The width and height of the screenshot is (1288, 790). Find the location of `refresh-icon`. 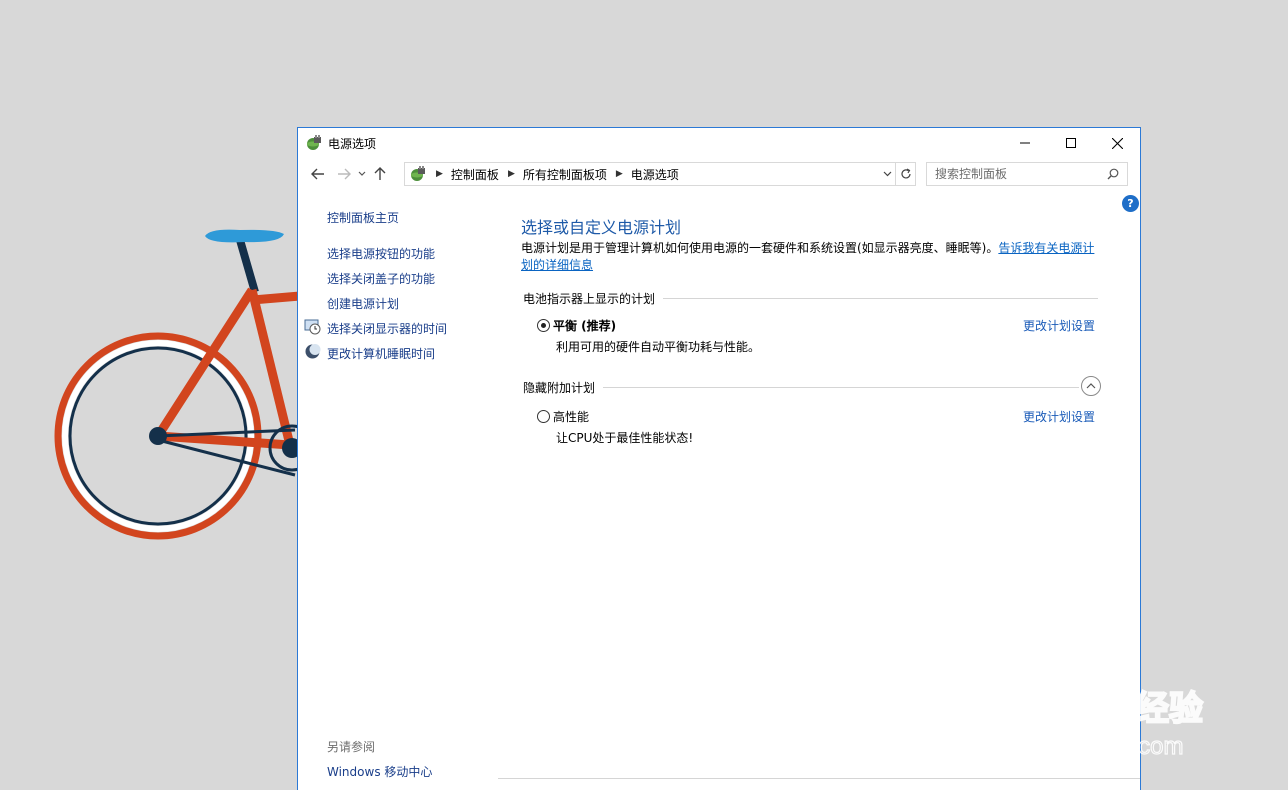

refresh-icon is located at coordinates (905, 173).